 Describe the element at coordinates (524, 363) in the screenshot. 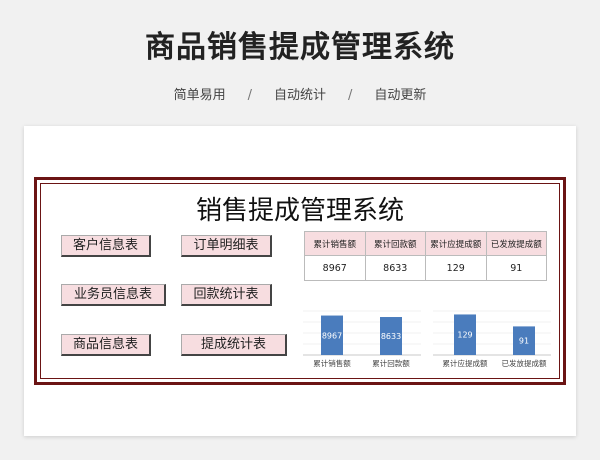

I see `category-label: 已发放提成额` at that location.